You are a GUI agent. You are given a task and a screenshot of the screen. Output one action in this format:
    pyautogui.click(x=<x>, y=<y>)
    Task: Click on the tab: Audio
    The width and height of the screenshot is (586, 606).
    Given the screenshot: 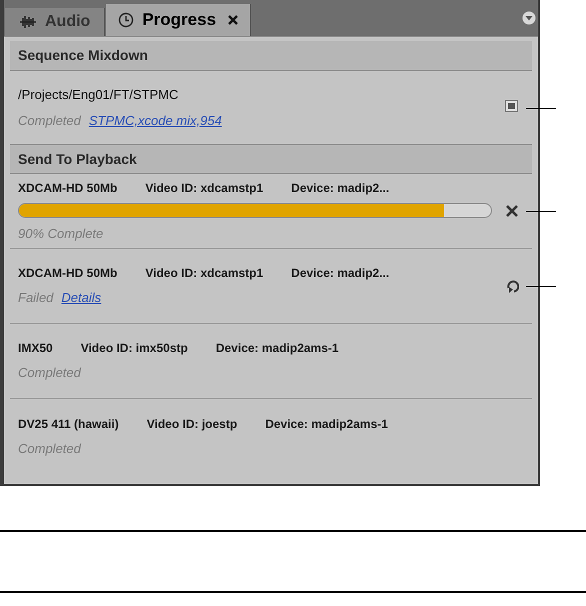 What is the action you would take?
    pyautogui.click(x=55, y=22)
    